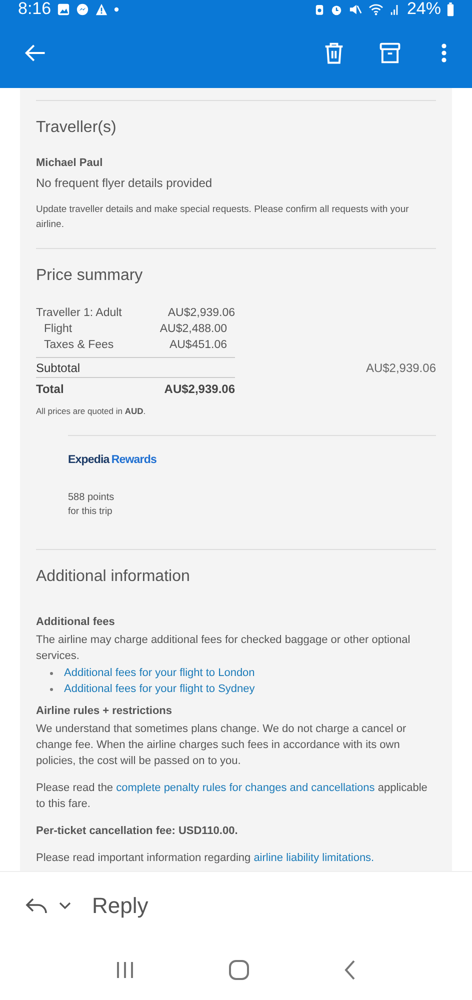 The width and height of the screenshot is (472, 1000). Describe the element at coordinates (319, 9) in the screenshot. I see `battery-saver-icon` at that location.